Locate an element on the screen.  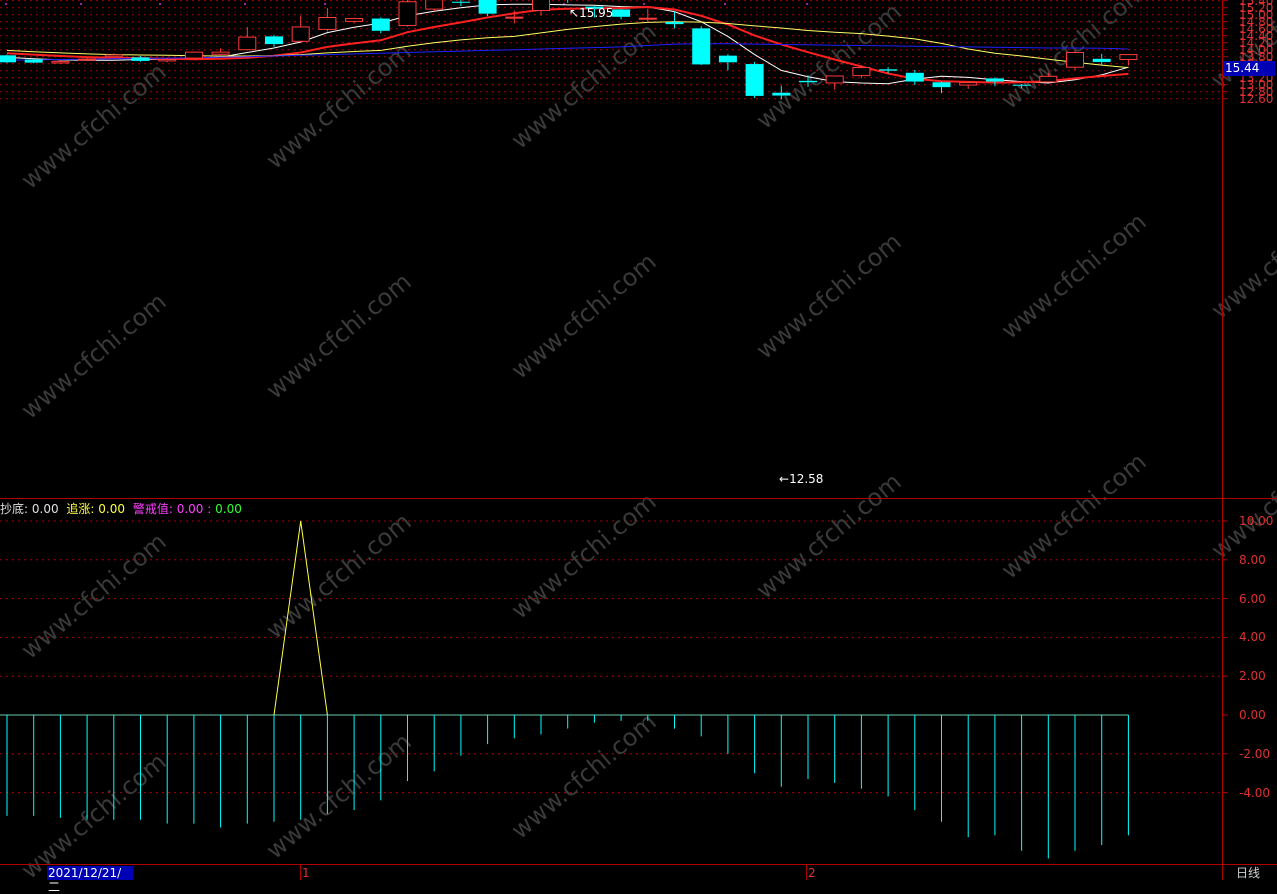
warn-value-2: 0.00 is located at coordinates (228, 509).